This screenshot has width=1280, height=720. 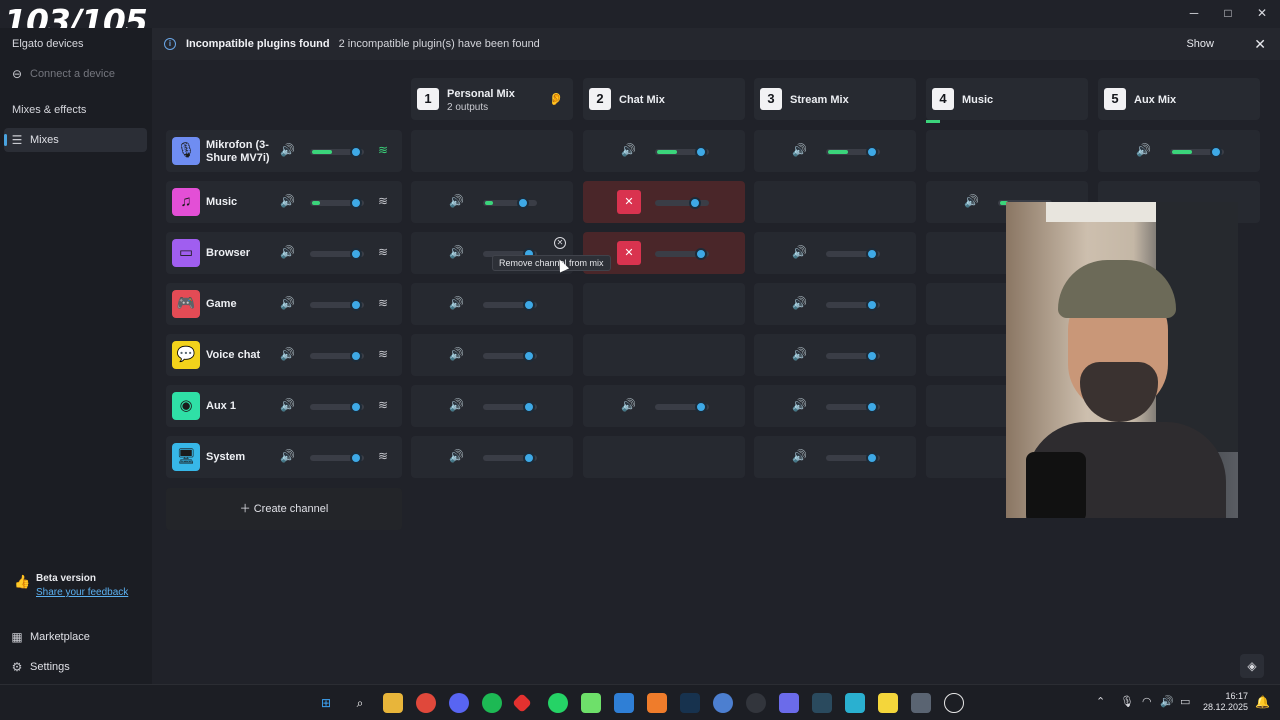 I want to click on sidebar-item-mixes: ☰ Mixes, so click(x=75, y=140).